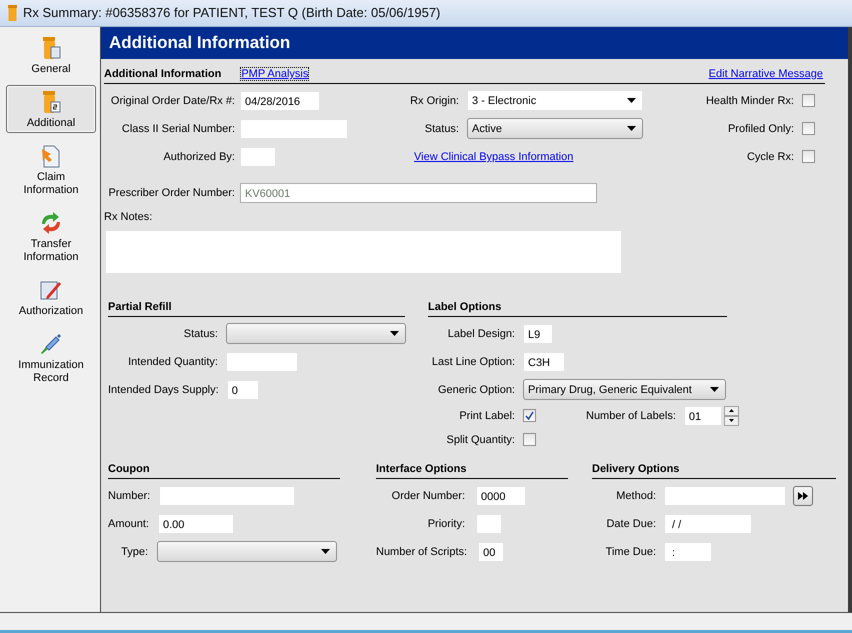 Image resolution: width=852 pixels, height=633 pixels. What do you see at coordinates (555, 129) in the screenshot?
I see `dropdown: Active` at bounding box center [555, 129].